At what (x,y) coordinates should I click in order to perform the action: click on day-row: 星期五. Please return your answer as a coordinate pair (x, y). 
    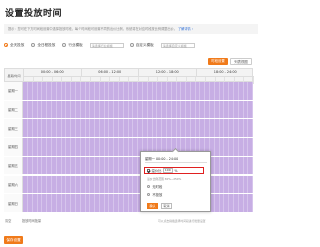
    Looking at the image, I should click on (128, 166).